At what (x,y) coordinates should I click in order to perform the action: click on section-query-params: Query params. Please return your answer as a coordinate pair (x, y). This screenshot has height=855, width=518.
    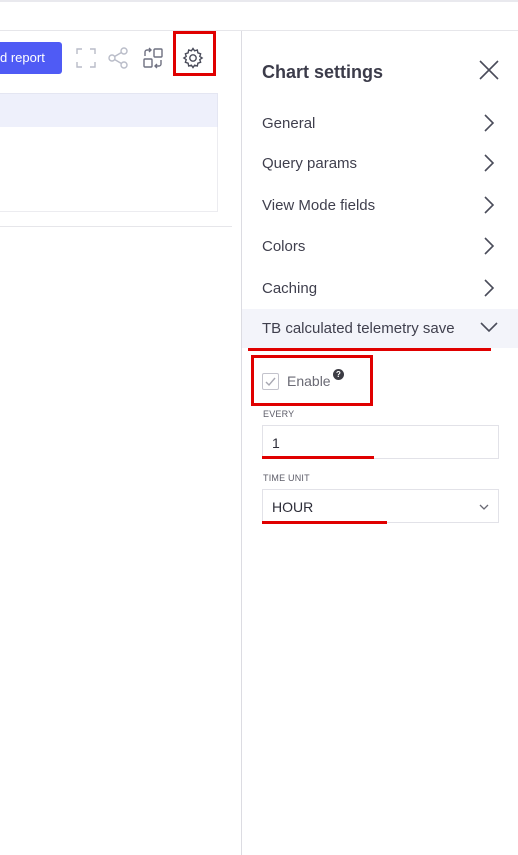
    Looking at the image, I should click on (380, 163).